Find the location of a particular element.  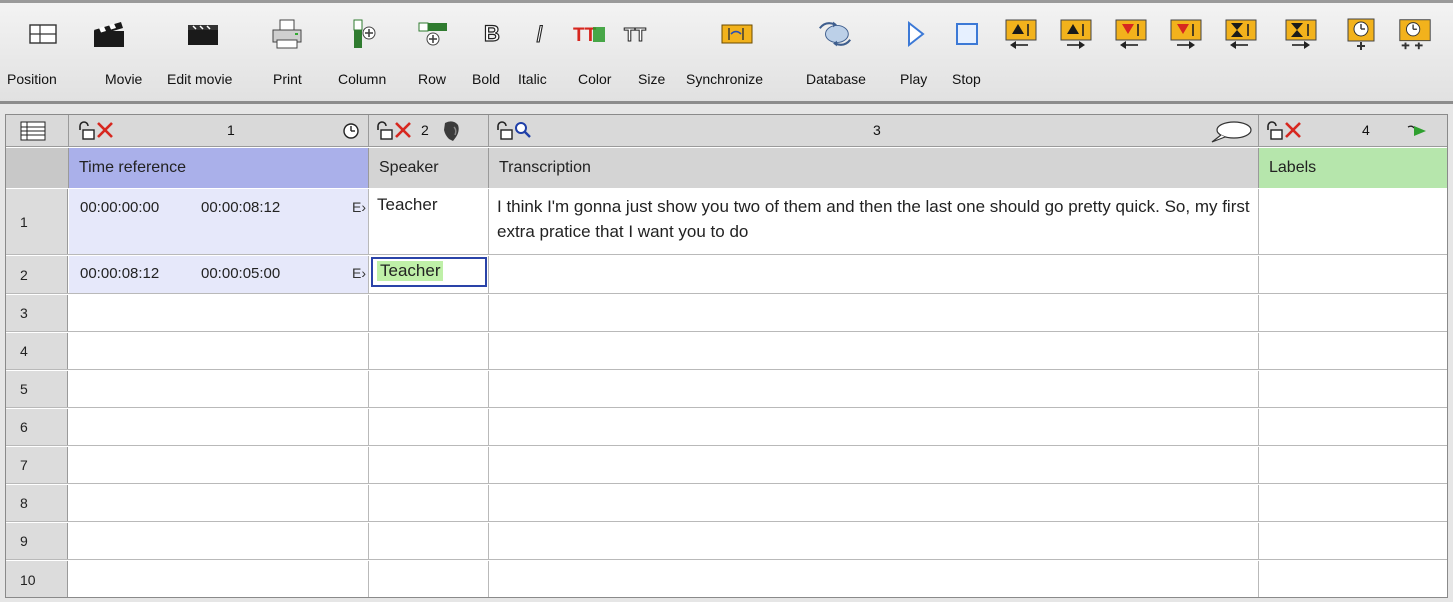

insert-after-left-icon is located at coordinates (1131, 34).